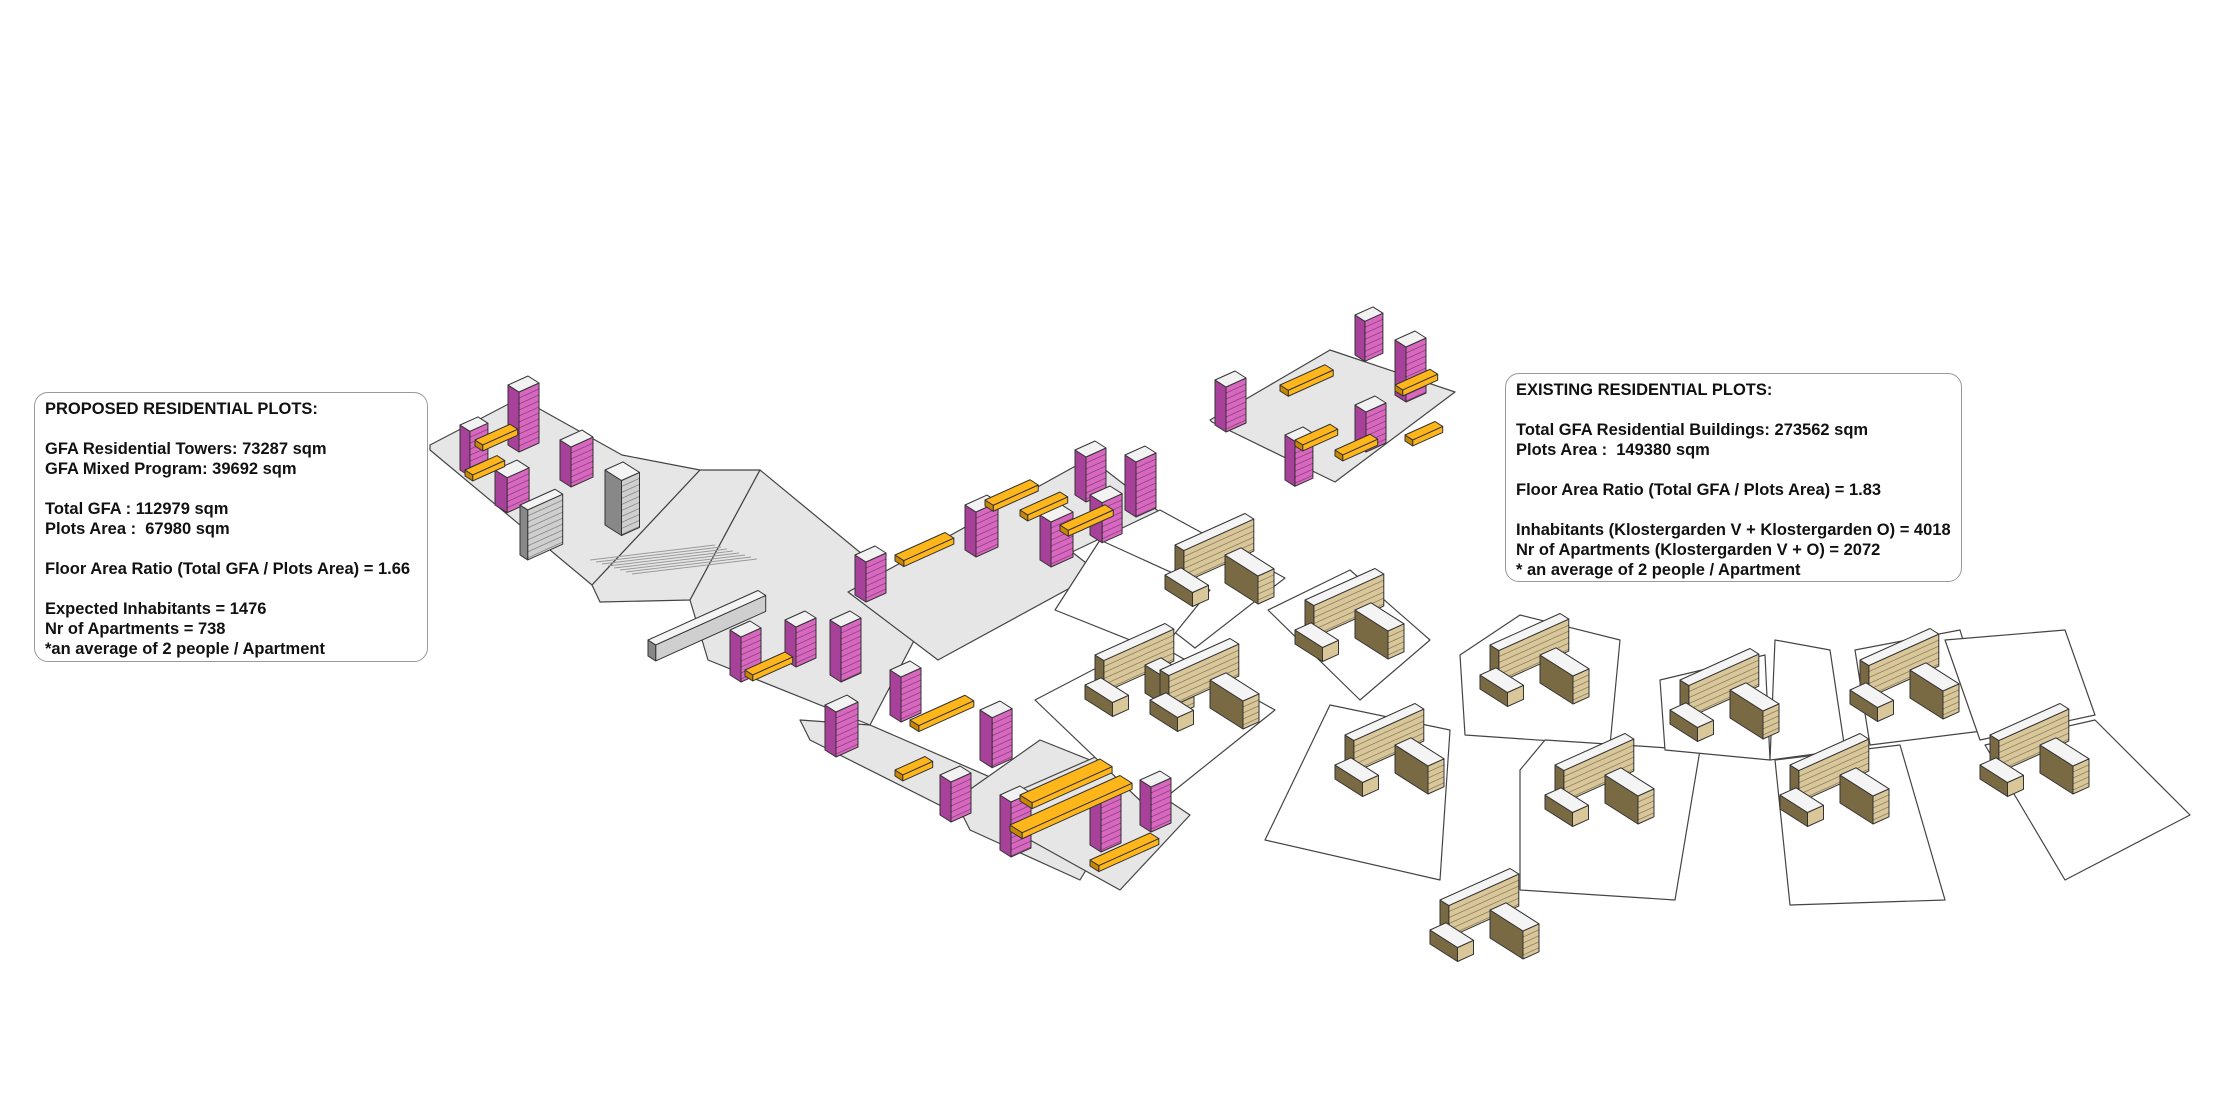 The height and width of the screenshot is (1094, 2220). Describe the element at coordinates (1807, 700) in the screenshot. I see `site-plot` at that location.